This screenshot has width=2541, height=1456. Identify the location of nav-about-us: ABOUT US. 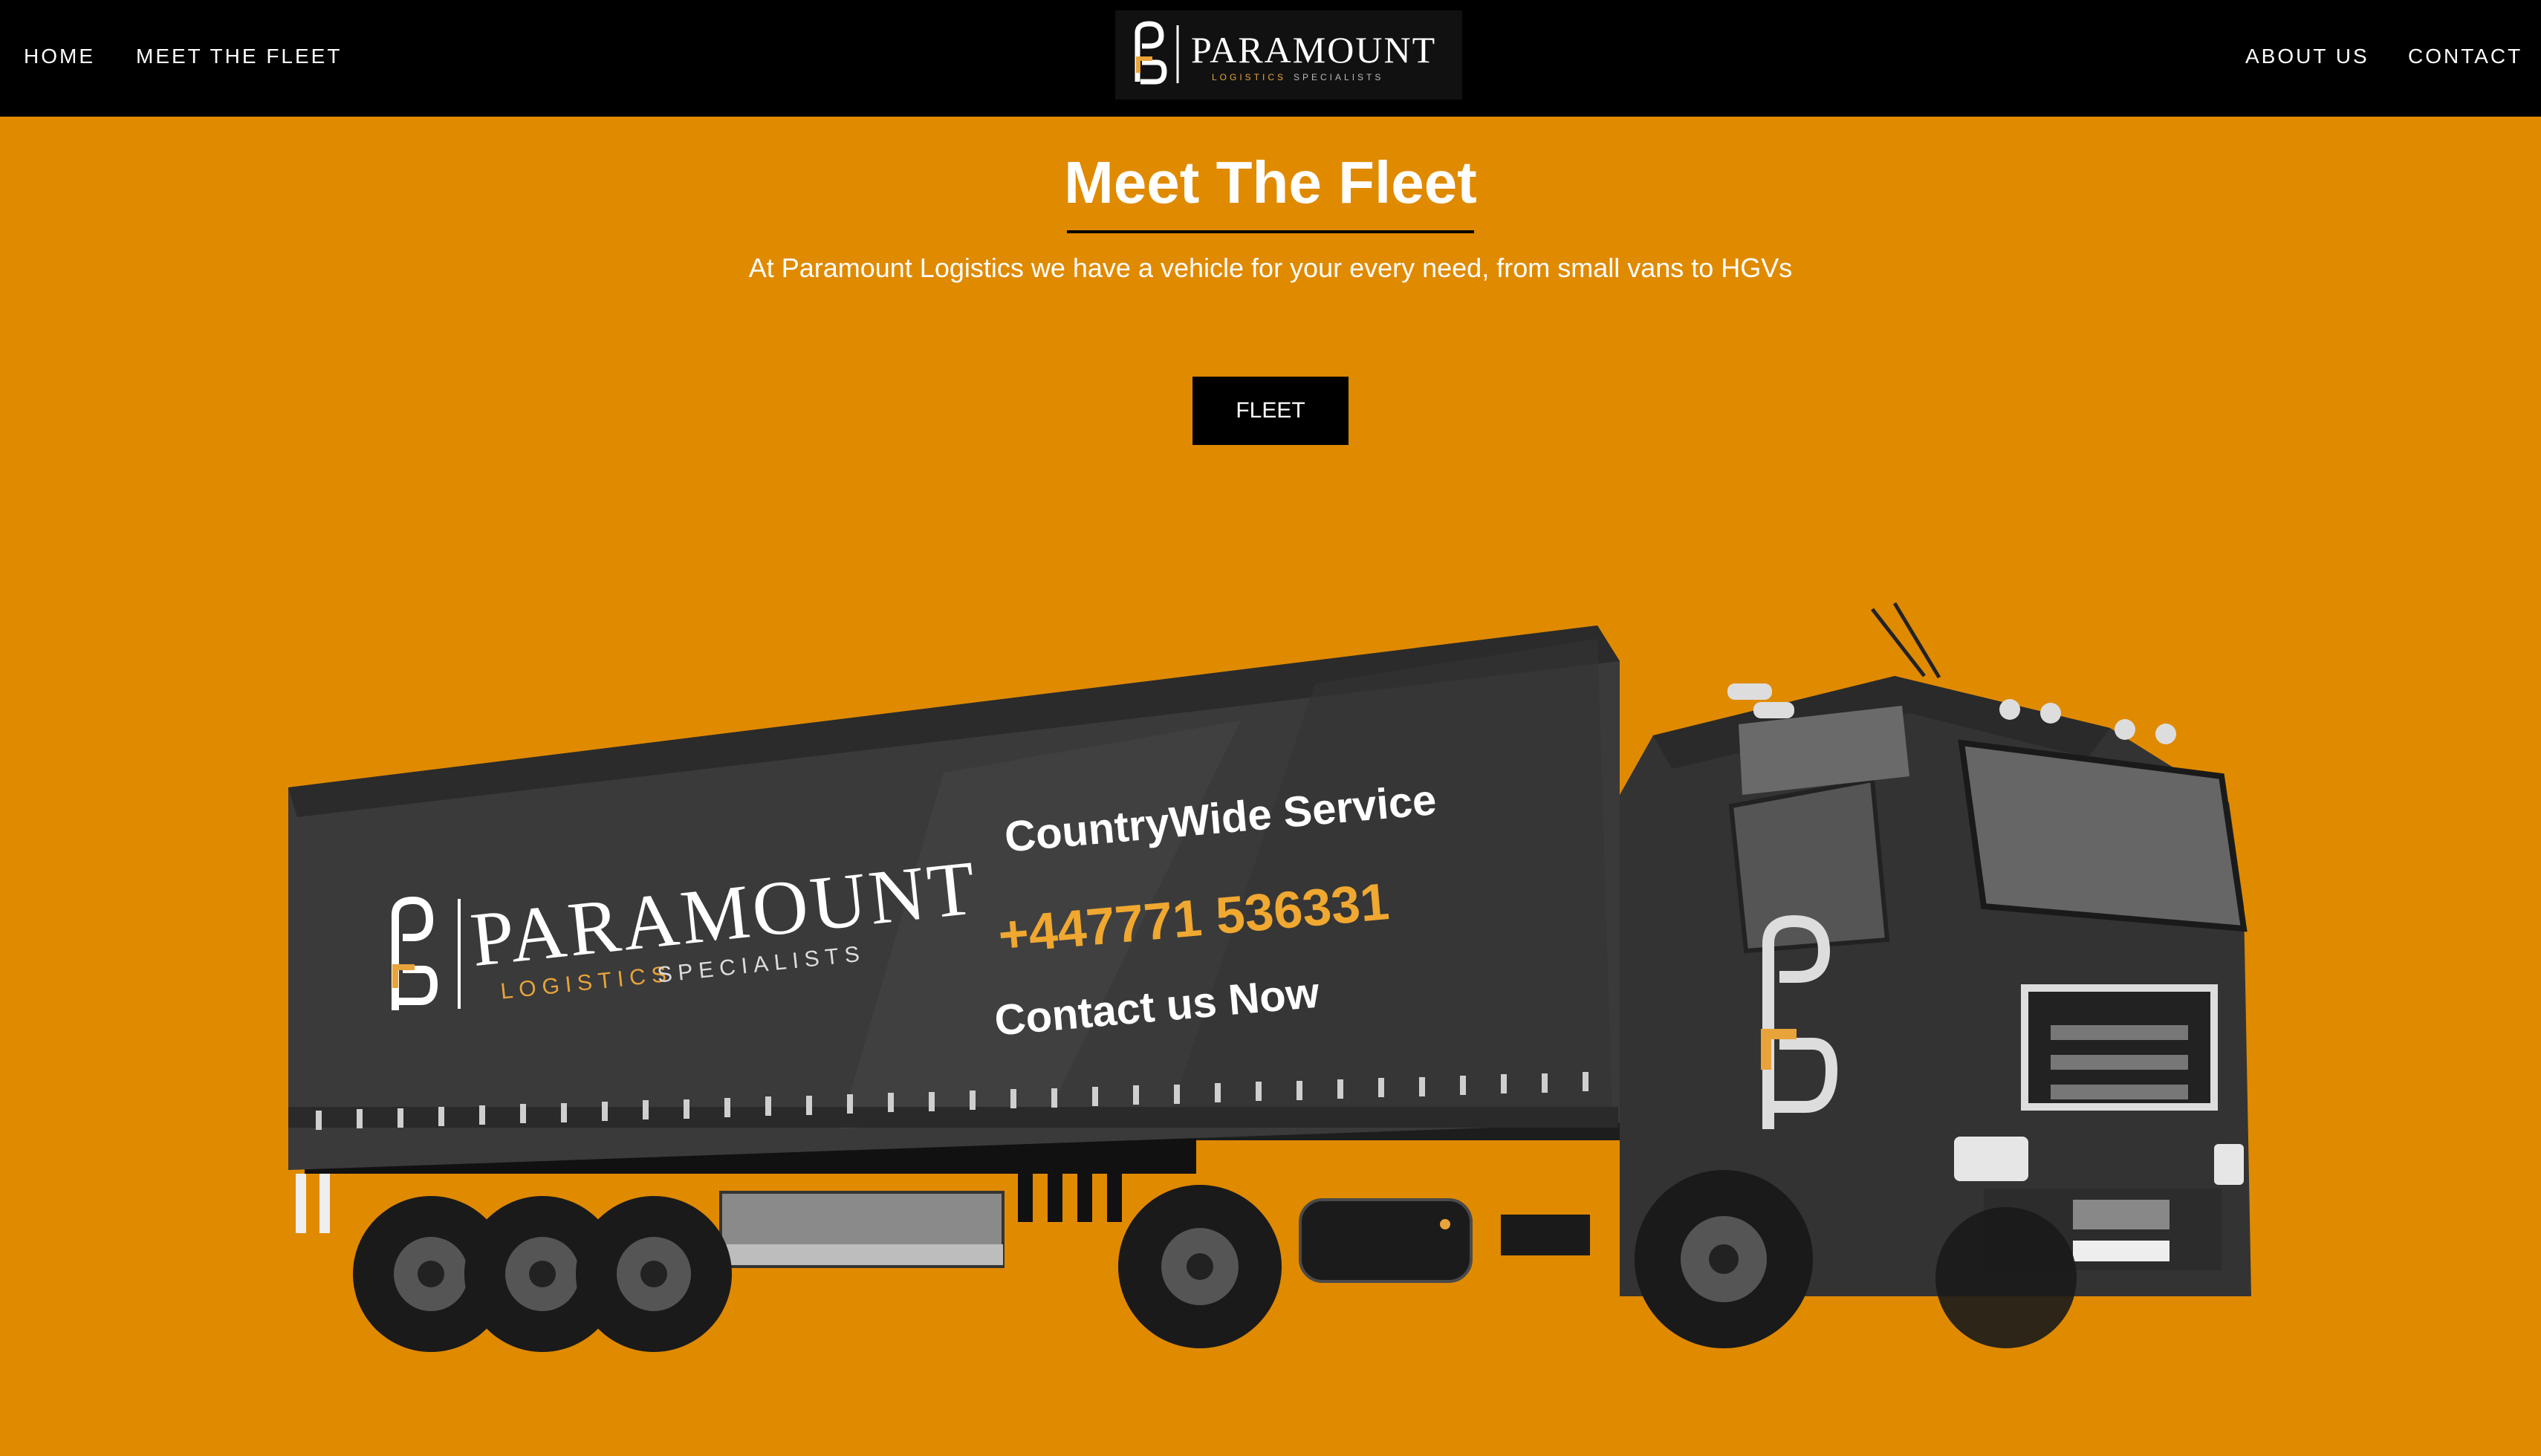
(2307, 56).